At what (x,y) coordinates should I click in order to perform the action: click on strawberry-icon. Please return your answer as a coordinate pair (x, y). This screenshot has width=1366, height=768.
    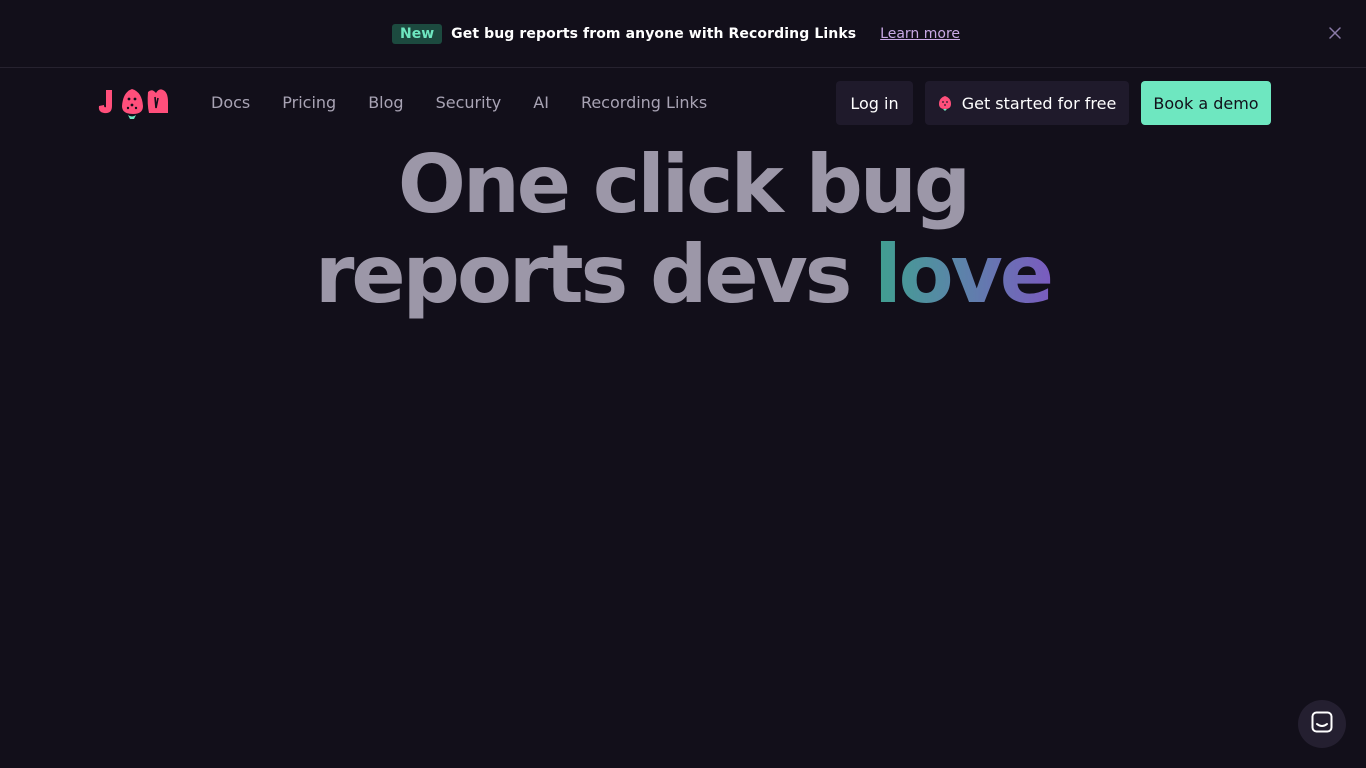
    Looking at the image, I should click on (945, 103).